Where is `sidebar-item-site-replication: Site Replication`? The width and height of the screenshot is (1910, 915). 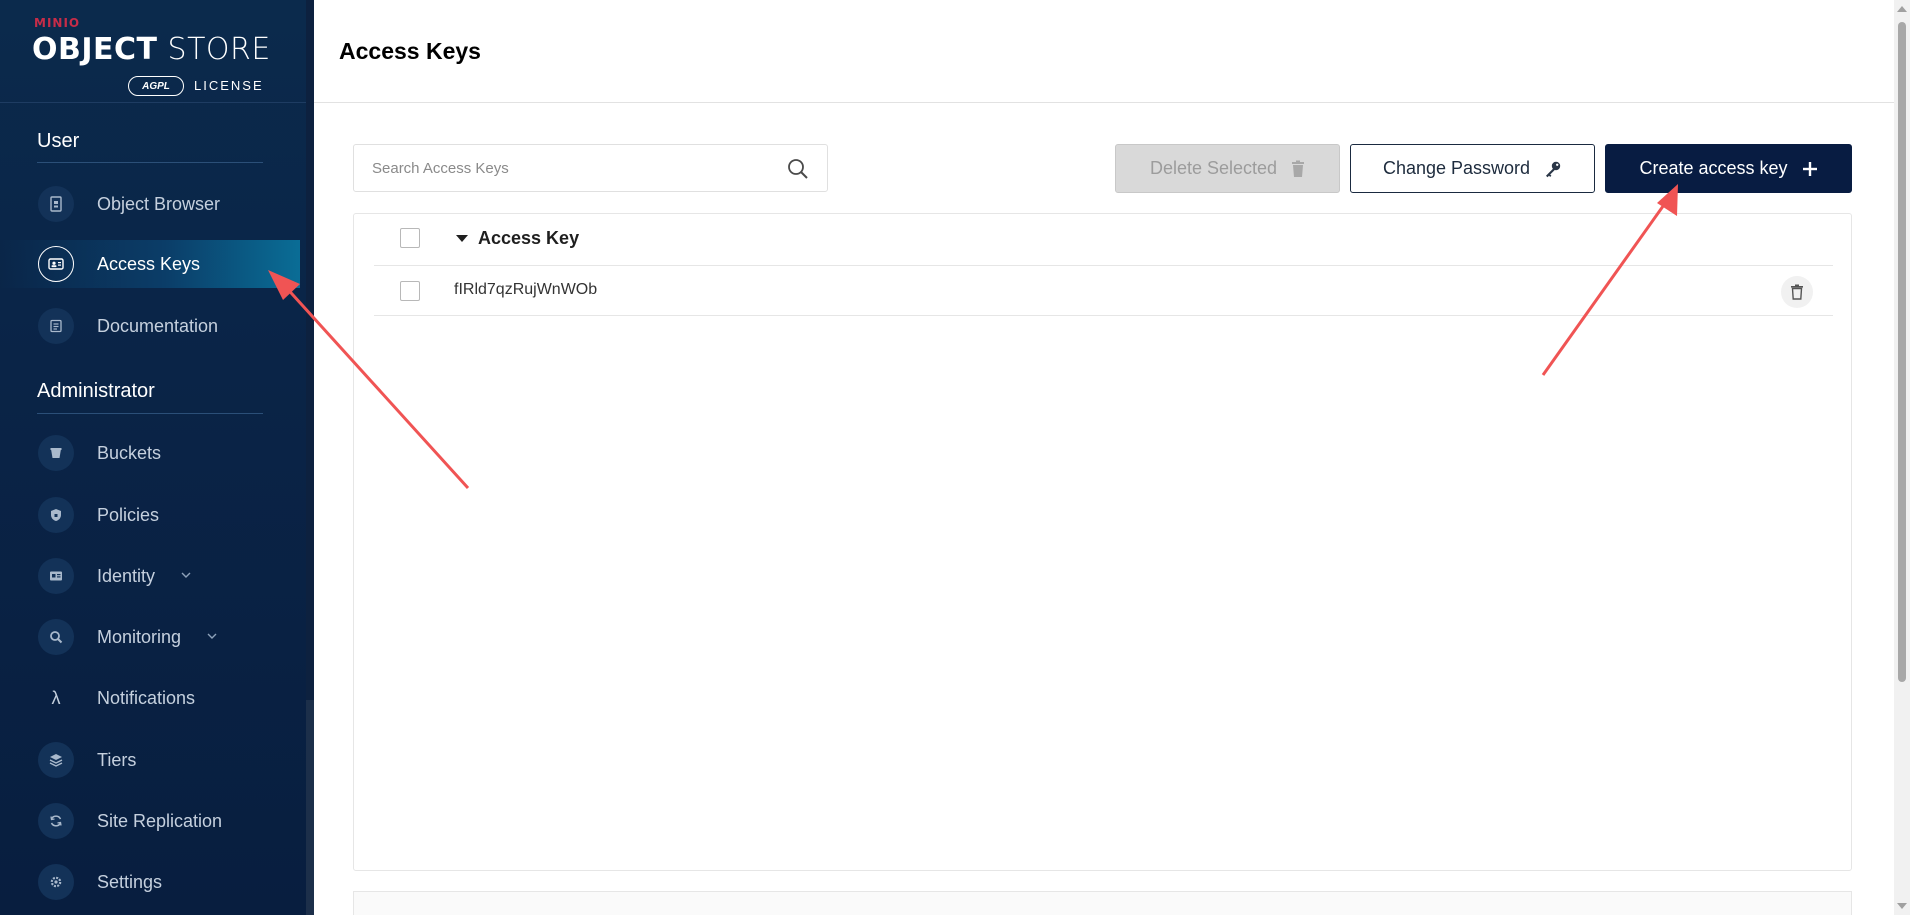 sidebar-item-site-replication: Site Replication is located at coordinates (150, 821).